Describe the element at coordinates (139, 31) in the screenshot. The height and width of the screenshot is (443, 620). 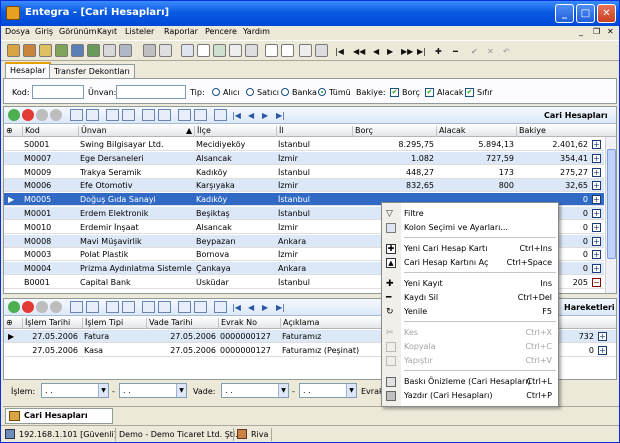
I see `menu-listeler: Listeler` at that location.